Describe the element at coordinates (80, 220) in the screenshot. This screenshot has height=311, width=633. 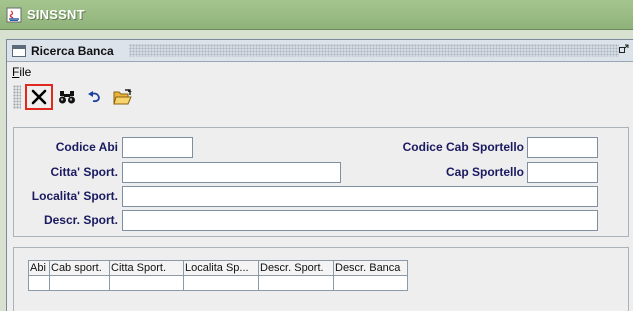
I see `descr-sport-label: Descr. Sport.` at that location.